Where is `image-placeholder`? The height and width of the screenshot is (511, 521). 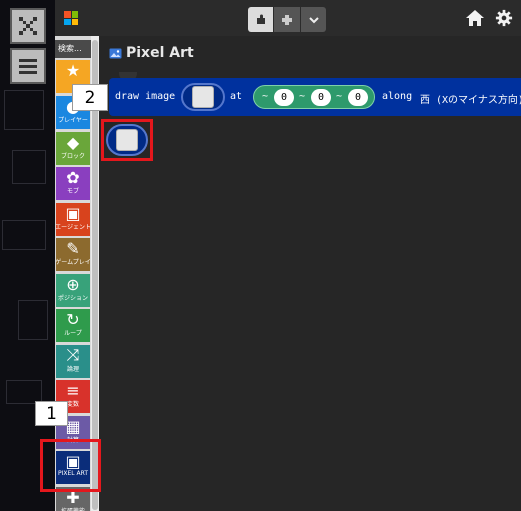 image-placeholder is located at coordinates (203, 97).